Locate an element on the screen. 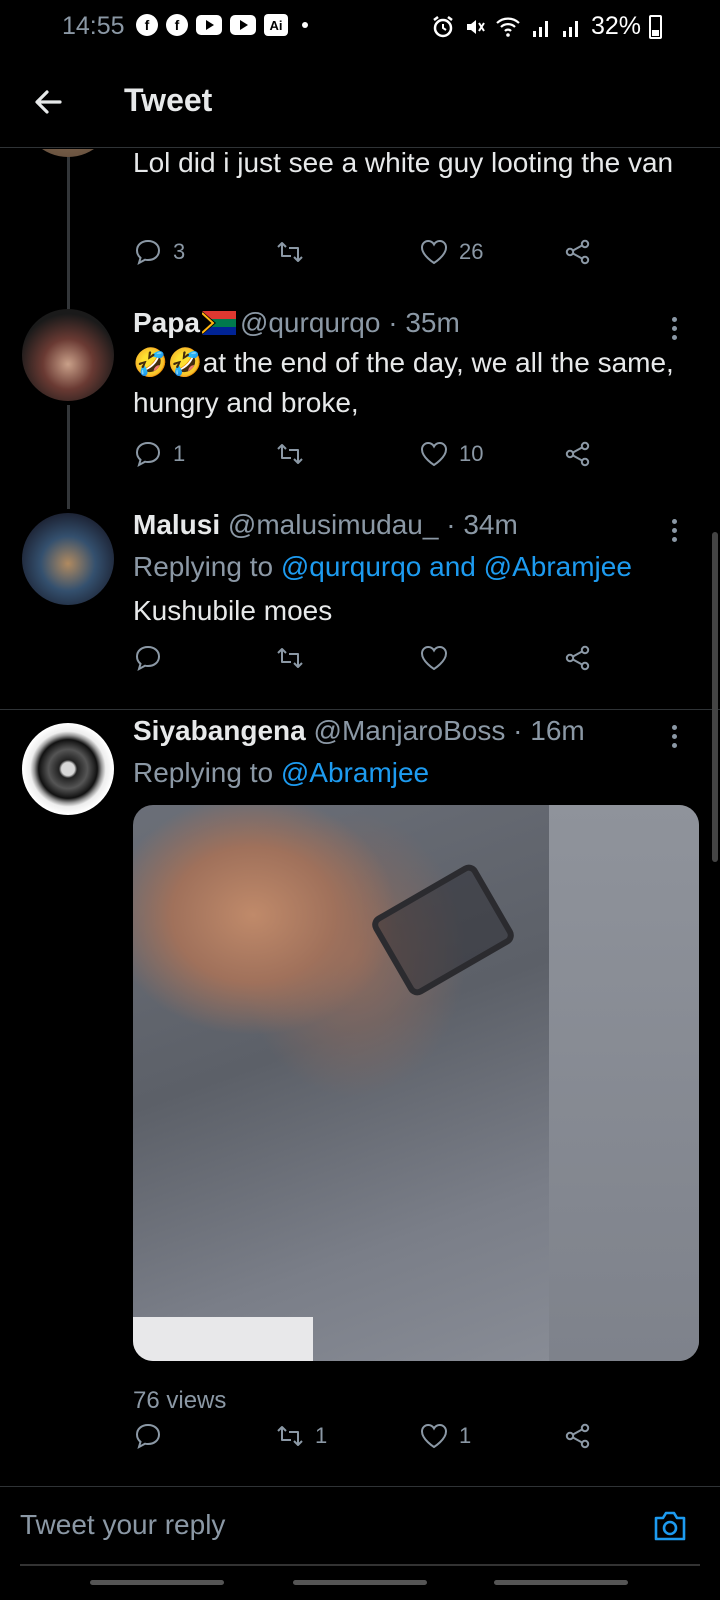 This screenshot has height=1600, width=720. author-name: Malusi is located at coordinates (176, 524).